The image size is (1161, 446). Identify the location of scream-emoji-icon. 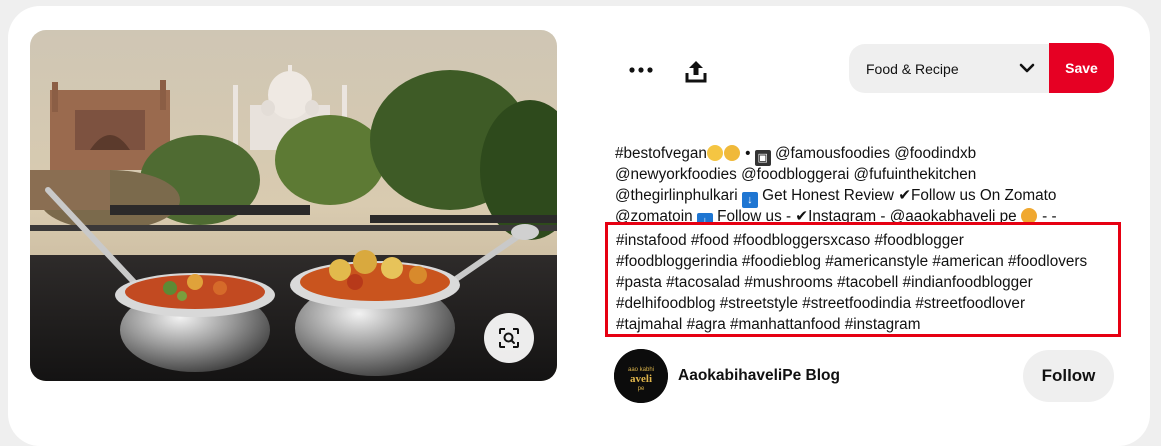
(731, 153).